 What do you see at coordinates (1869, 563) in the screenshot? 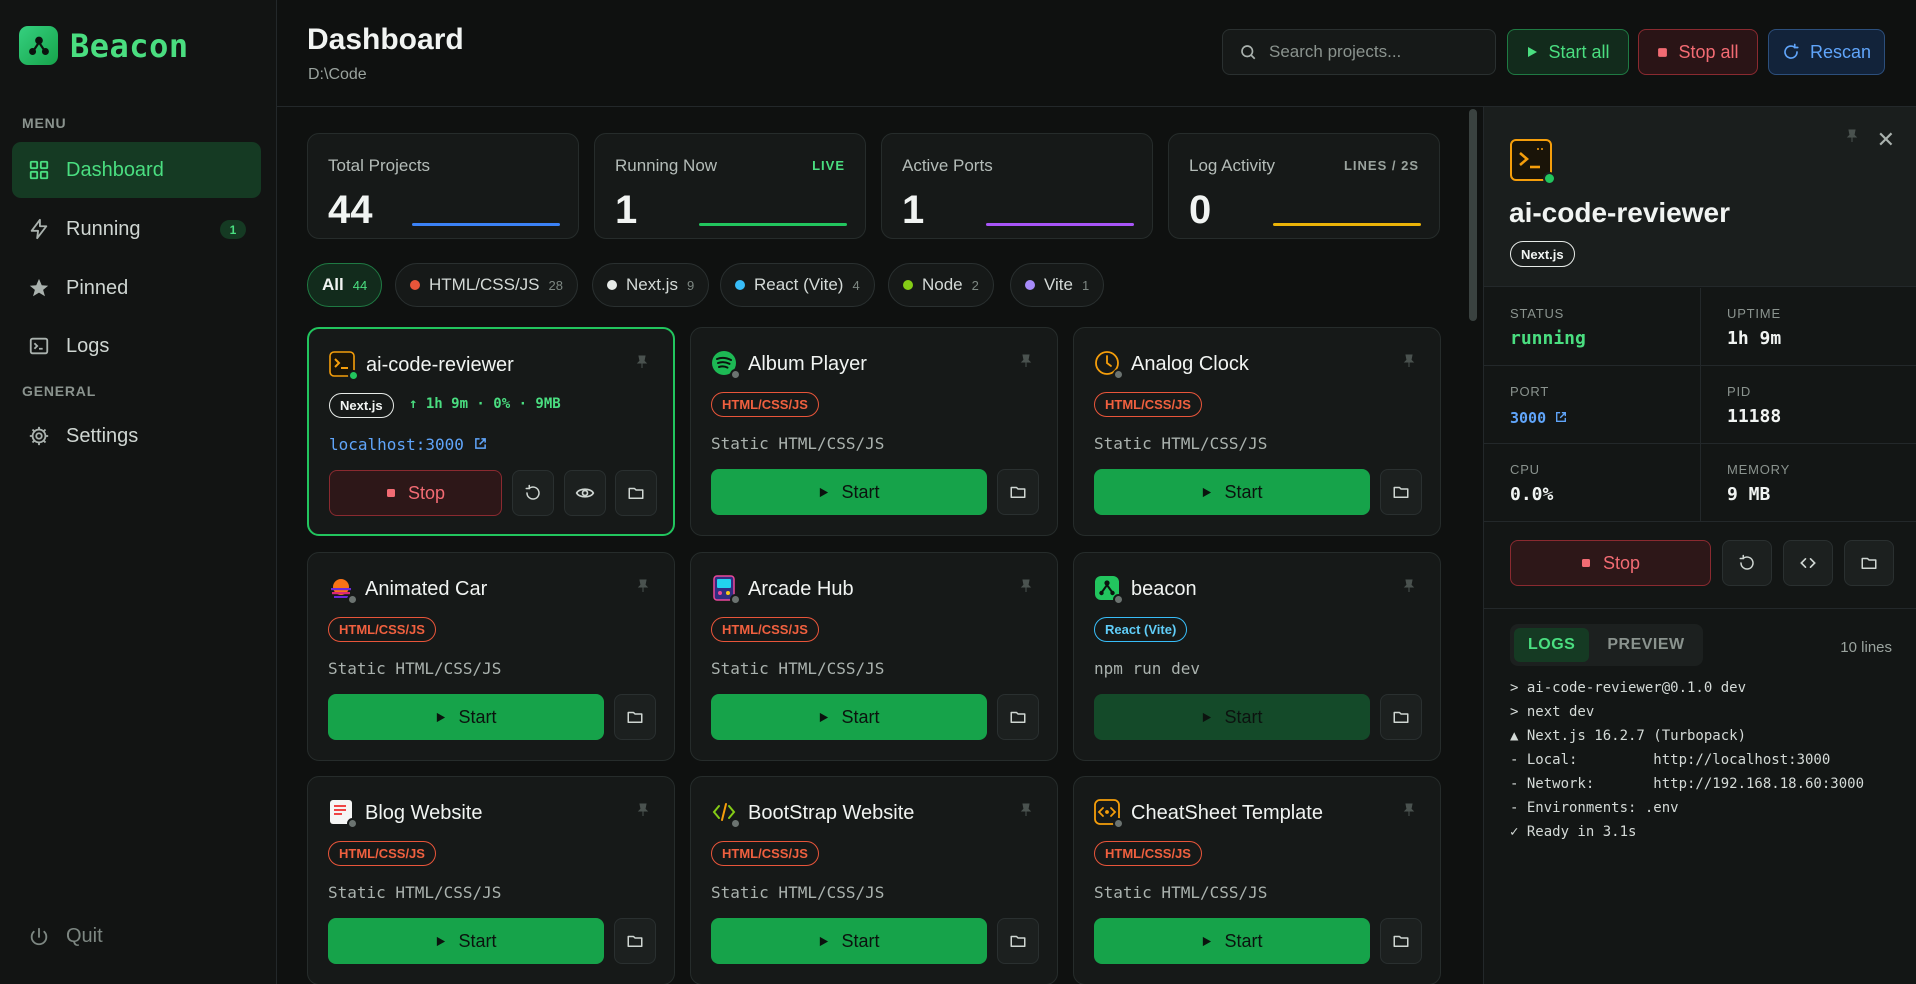
I see `panel-open-folder-button` at bounding box center [1869, 563].